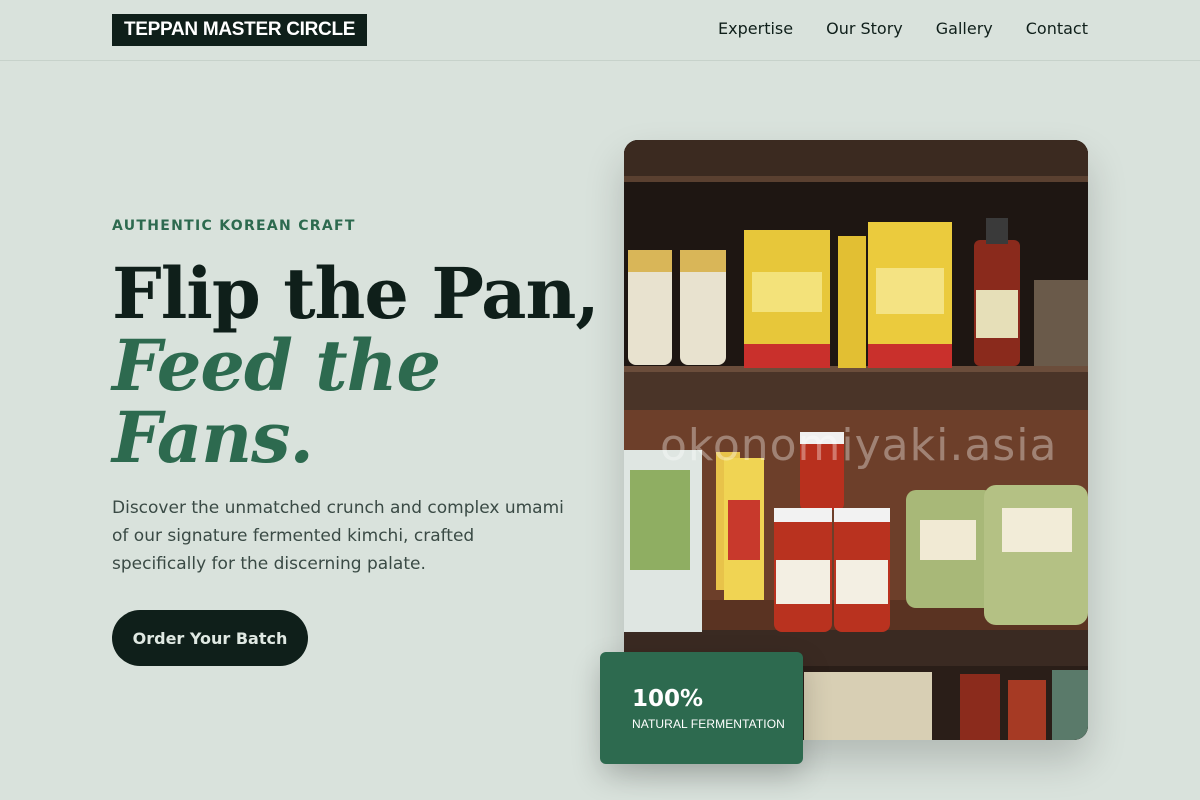 The height and width of the screenshot is (800, 1200). I want to click on nav-link-gallery: Gallery, so click(964, 29).